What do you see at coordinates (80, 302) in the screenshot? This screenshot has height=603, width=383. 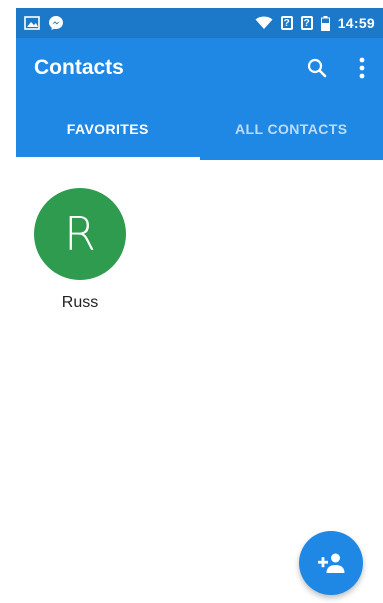 I see `contact-name: Russ` at bounding box center [80, 302].